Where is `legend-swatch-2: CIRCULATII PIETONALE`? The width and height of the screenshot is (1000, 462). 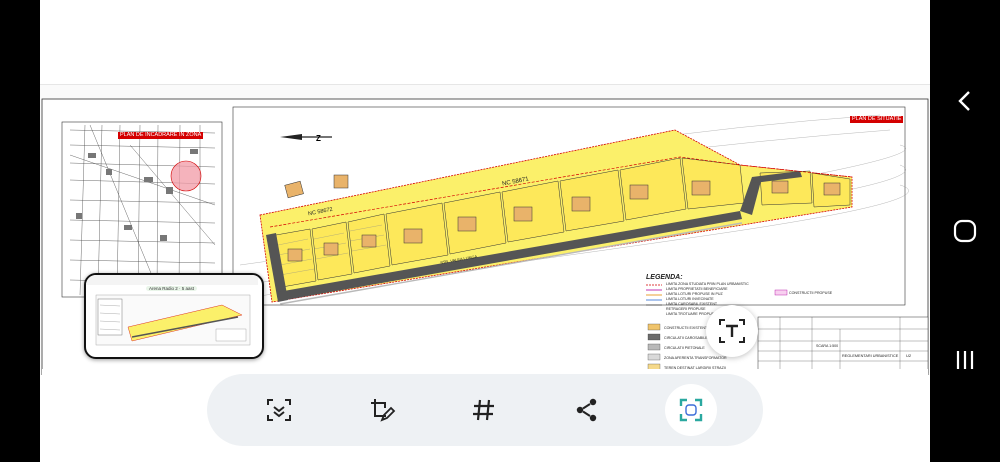 legend-swatch-2: CIRCULATII PIETONALE is located at coordinates (684, 348).